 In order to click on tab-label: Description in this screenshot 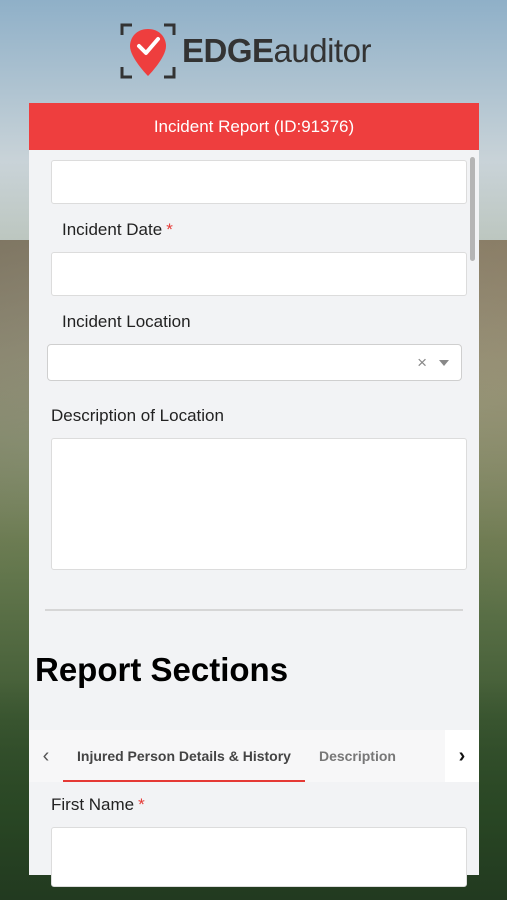, I will do `click(357, 756)`.